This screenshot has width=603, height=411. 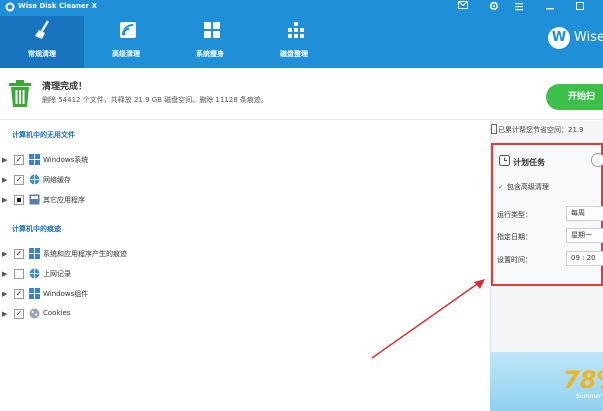 What do you see at coordinates (584, 213) in the screenshot?
I see `run-type-select: 每周` at bounding box center [584, 213].